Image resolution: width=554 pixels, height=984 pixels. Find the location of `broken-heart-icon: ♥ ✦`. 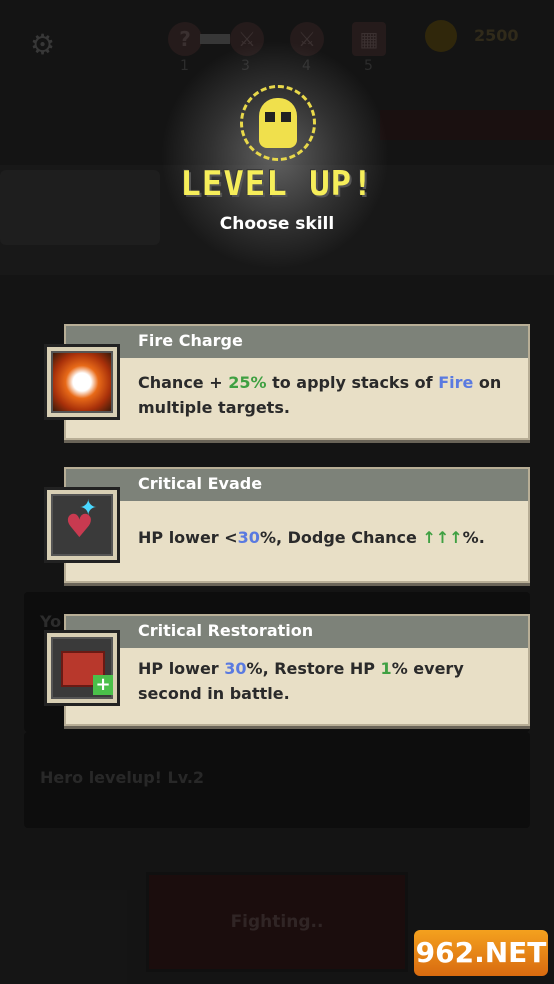

broken-heart-icon: ♥ ✦ is located at coordinates (82, 525).